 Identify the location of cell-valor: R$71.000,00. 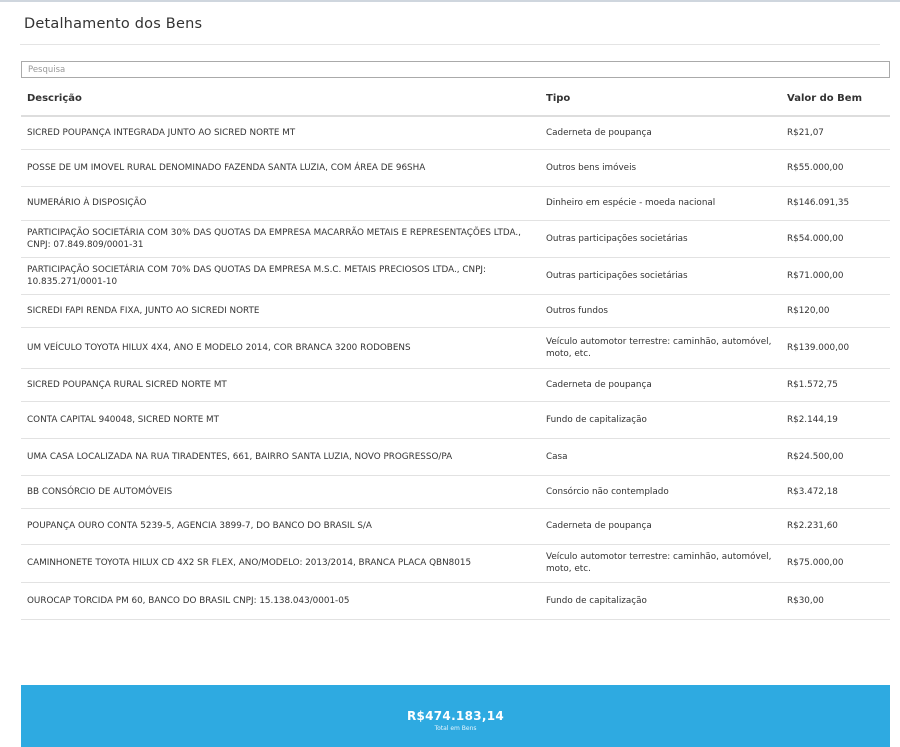
(835, 276).